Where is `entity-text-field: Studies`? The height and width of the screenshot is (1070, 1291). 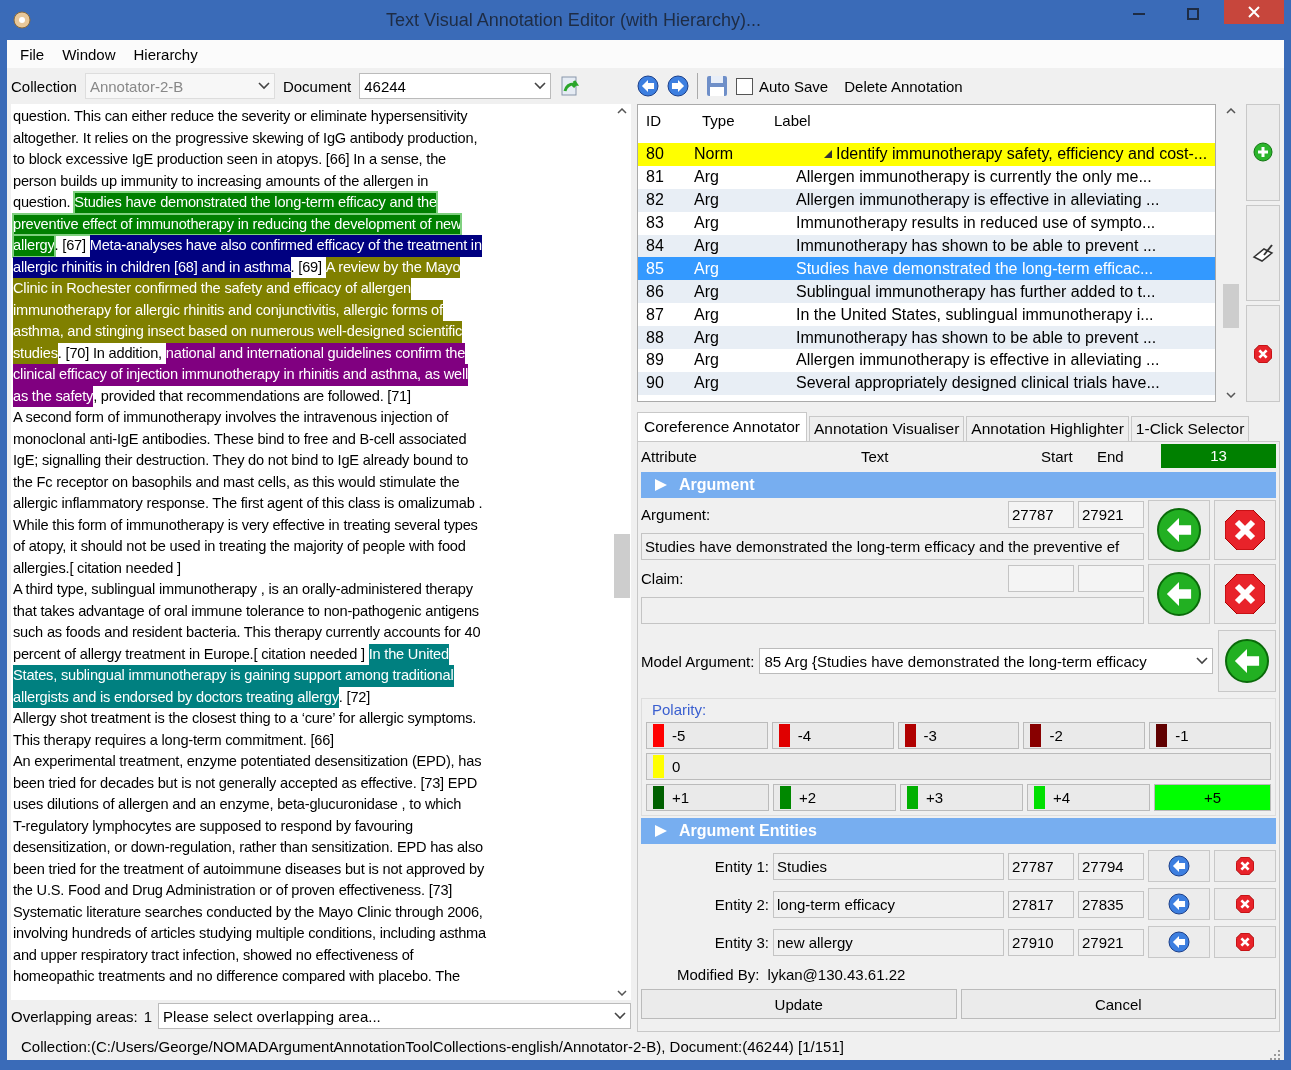
entity-text-field: Studies is located at coordinates (888, 866).